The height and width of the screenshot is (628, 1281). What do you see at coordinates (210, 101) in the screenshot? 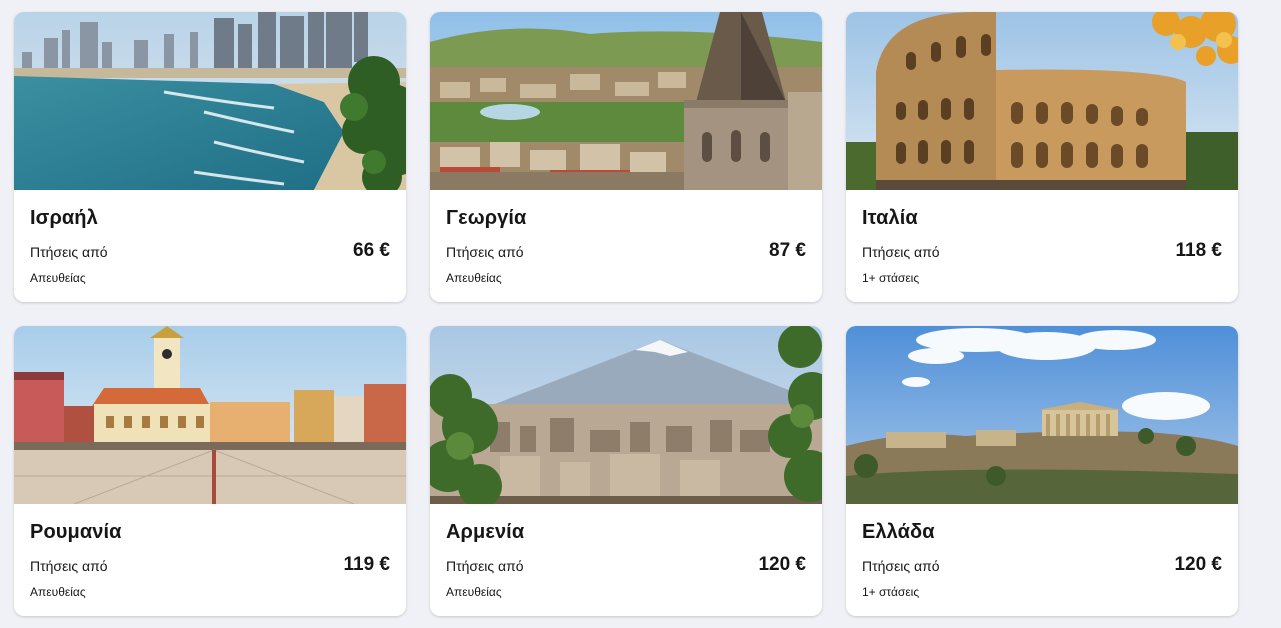
I see `tel-aviv-beach-photo` at bounding box center [210, 101].